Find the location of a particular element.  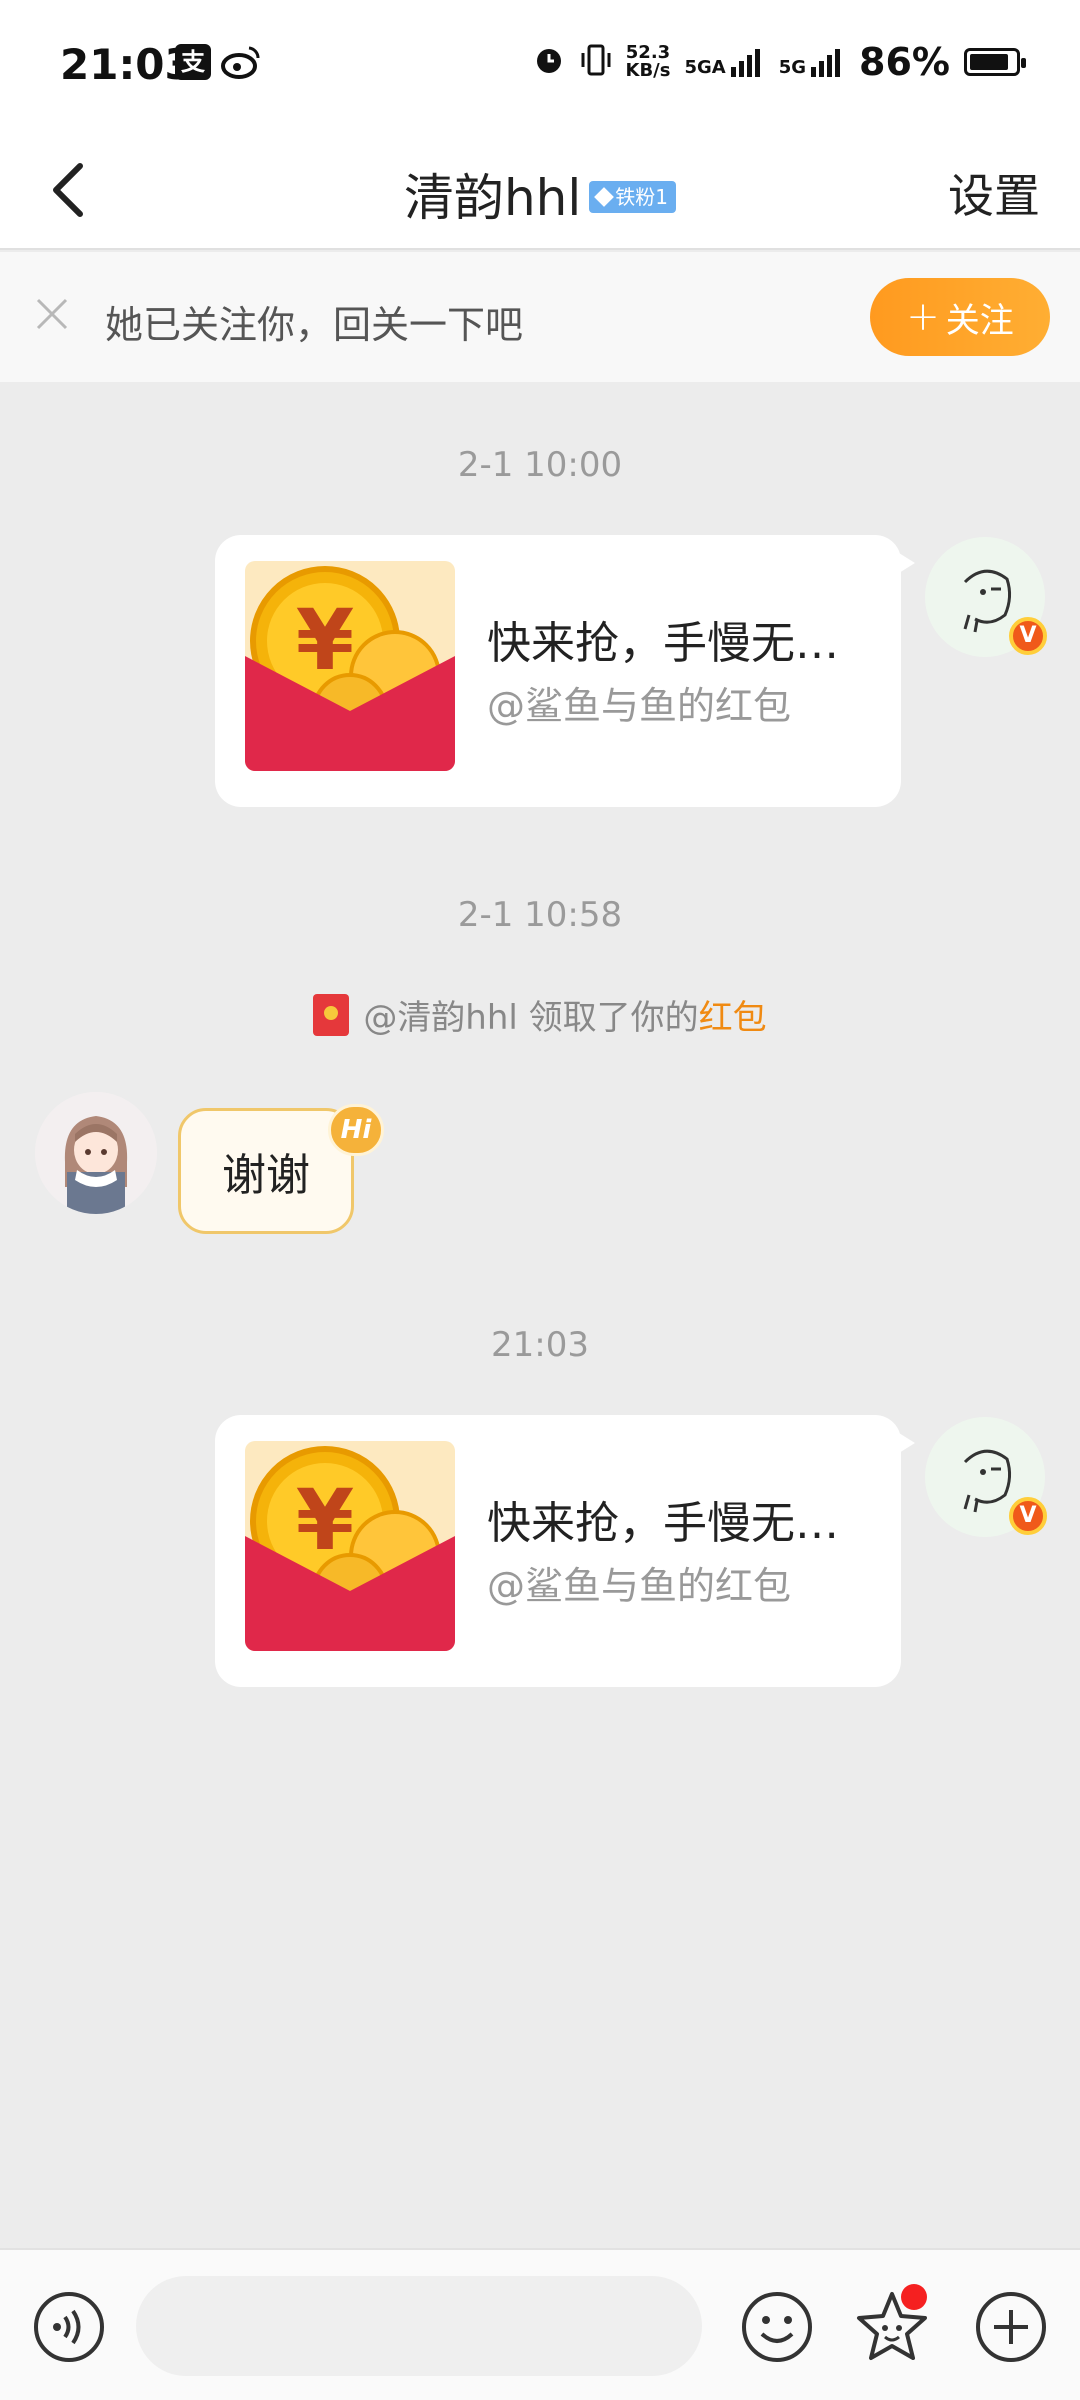

red-packet-icon is located at coordinates (331, 1014).